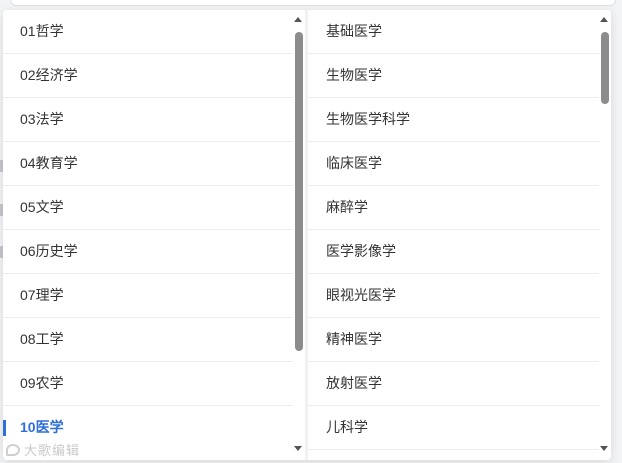  What do you see at coordinates (453, 164) in the screenshot?
I see `list-item: 临床医学` at bounding box center [453, 164].